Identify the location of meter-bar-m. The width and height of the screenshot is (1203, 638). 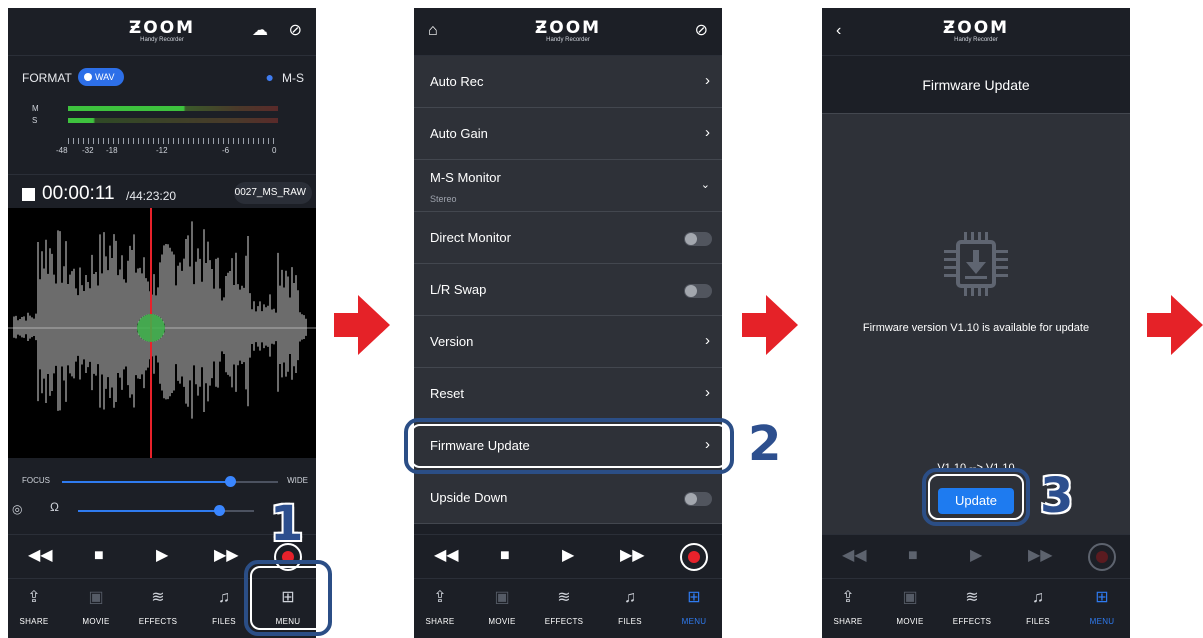
(173, 108).